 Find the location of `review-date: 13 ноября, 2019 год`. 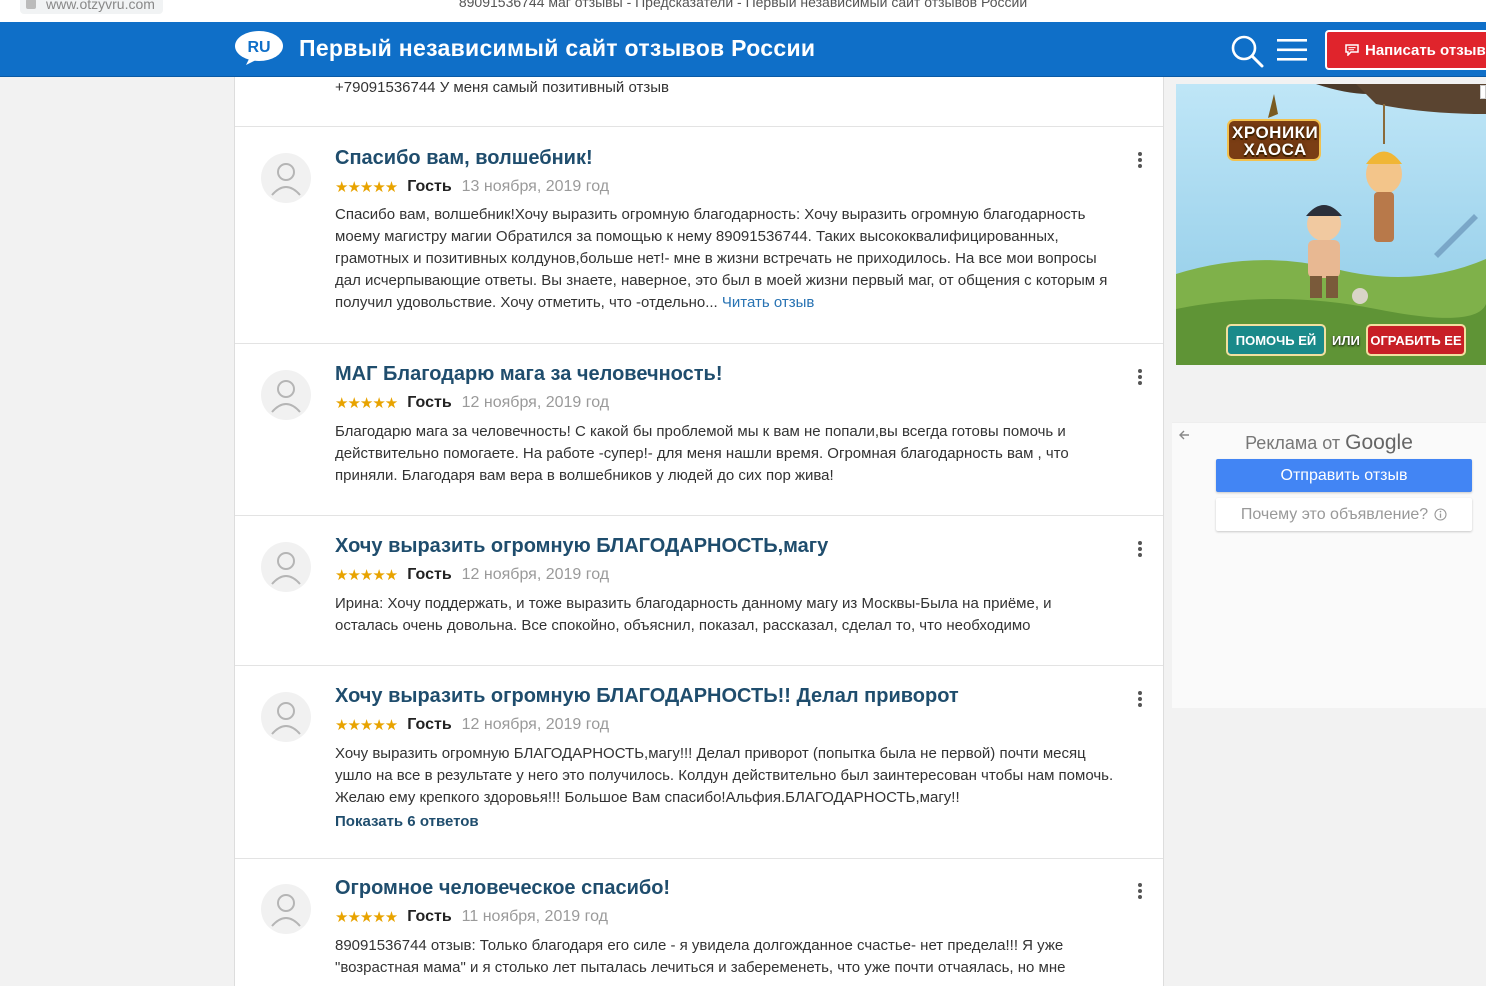

review-date: 13 ноября, 2019 год is located at coordinates (535, 186).